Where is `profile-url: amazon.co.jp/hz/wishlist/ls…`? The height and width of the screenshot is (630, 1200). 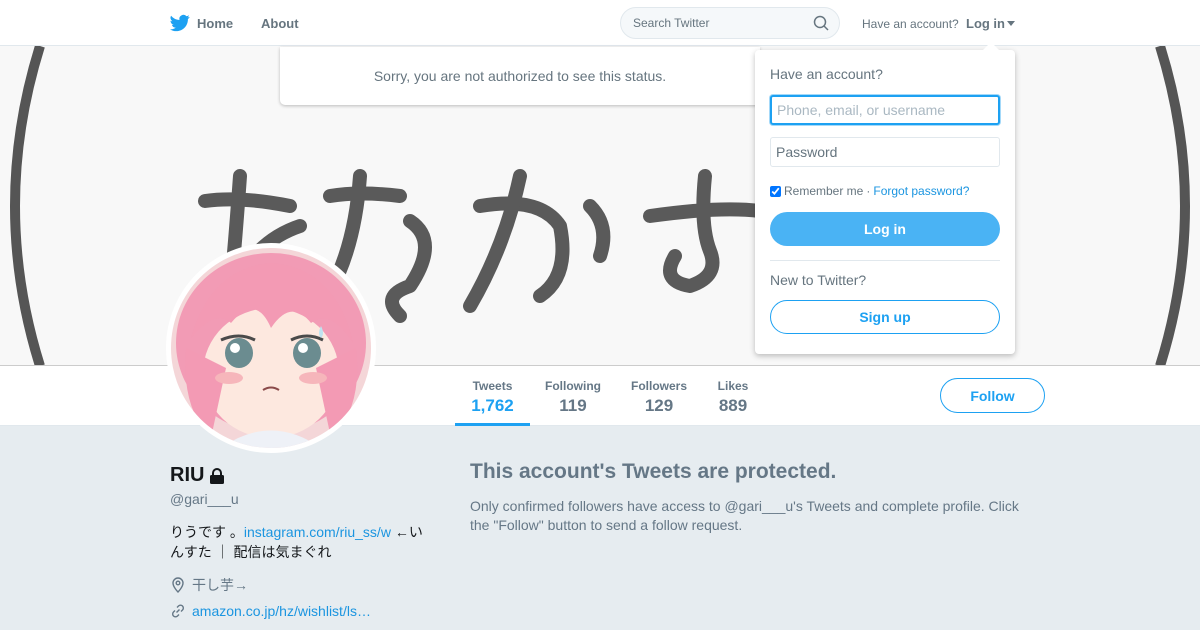 profile-url: amazon.co.jp/hz/wishlist/ls… is located at coordinates (270, 611).